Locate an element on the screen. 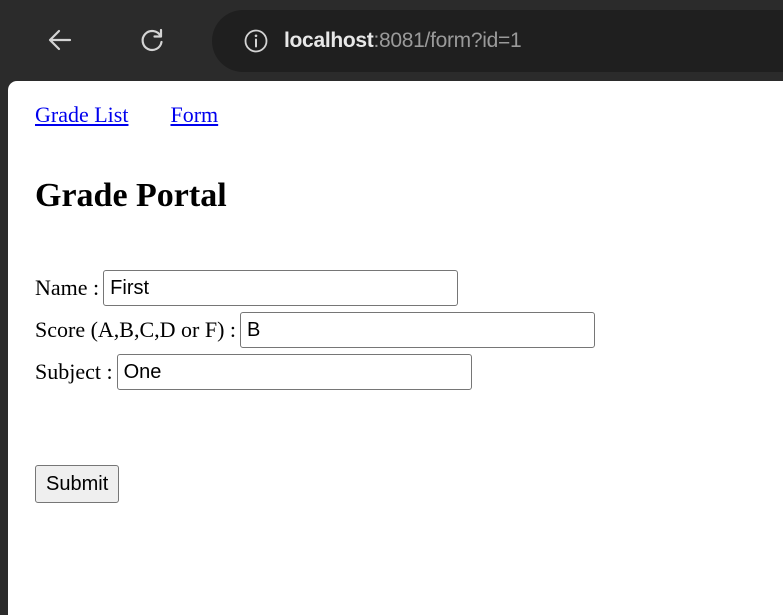  url-path: :8081/form?id=1 is located at coordinates (447, 40).